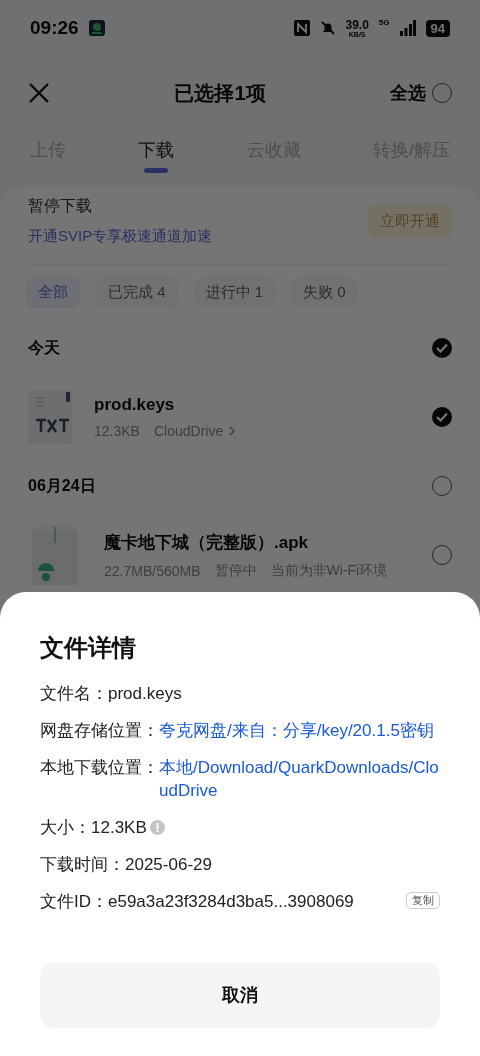 The width and height of the screenshot is (480, 1056). I want to click on app-notification-icon, so click(96, 28).